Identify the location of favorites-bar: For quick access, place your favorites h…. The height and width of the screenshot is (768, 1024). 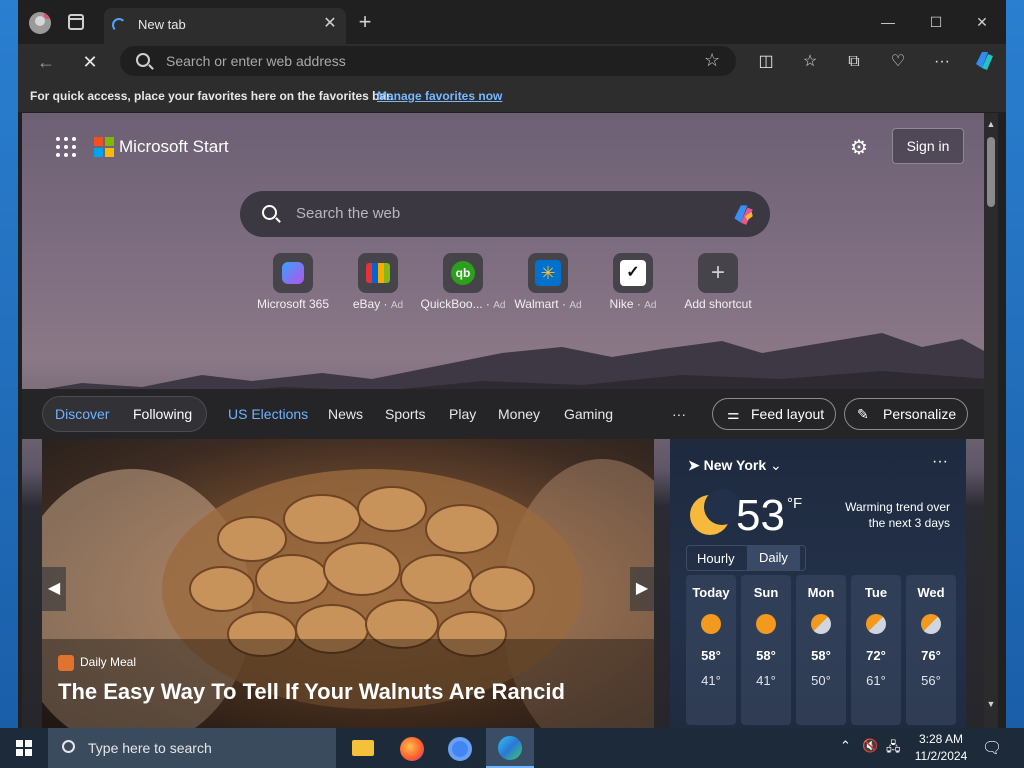
(512, 96).